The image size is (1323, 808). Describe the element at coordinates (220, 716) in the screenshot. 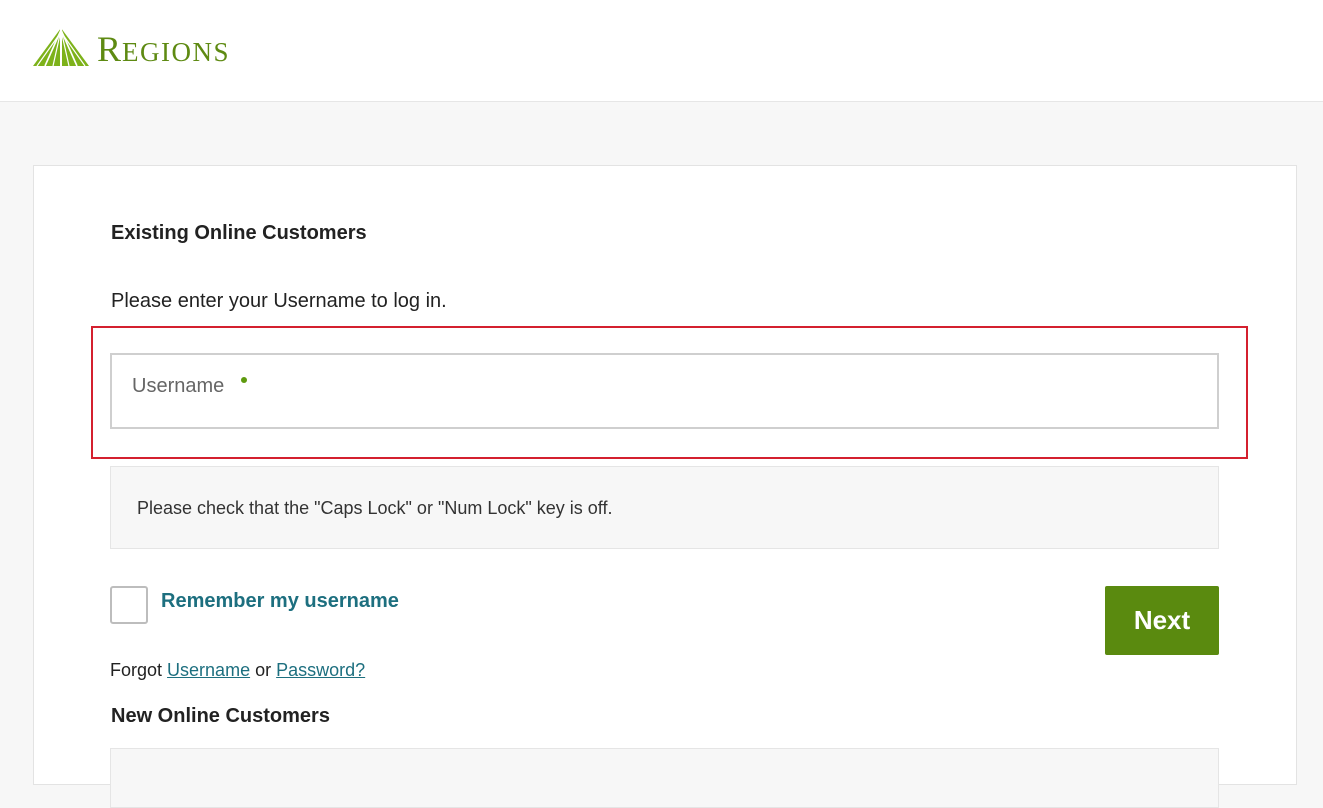

I see `new-customers-title: New Online Customers` at that location.